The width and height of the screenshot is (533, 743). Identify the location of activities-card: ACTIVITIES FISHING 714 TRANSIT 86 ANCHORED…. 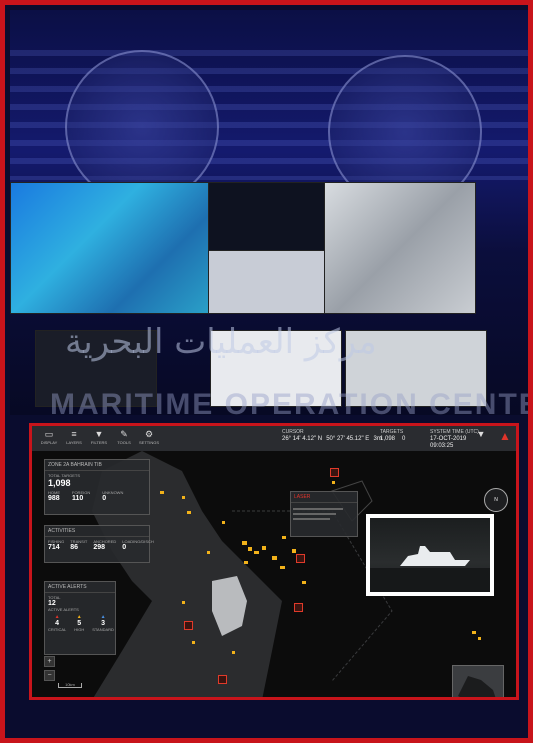
(99, 544).